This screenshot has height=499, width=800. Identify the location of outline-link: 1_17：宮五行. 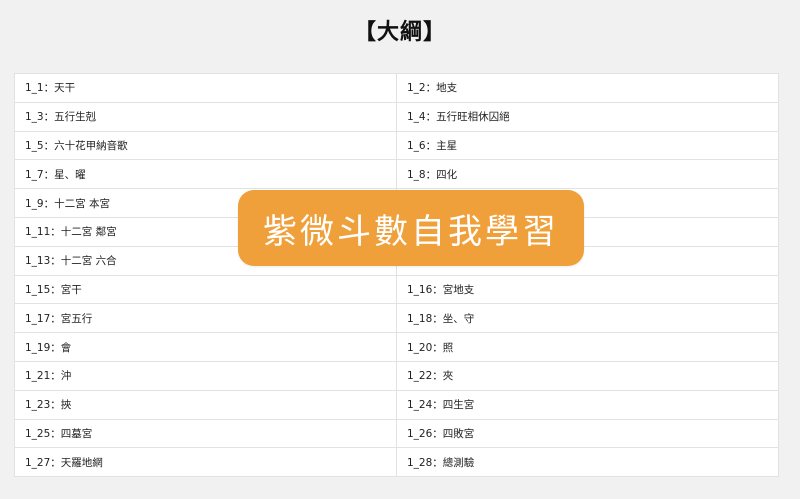
(206, 319).